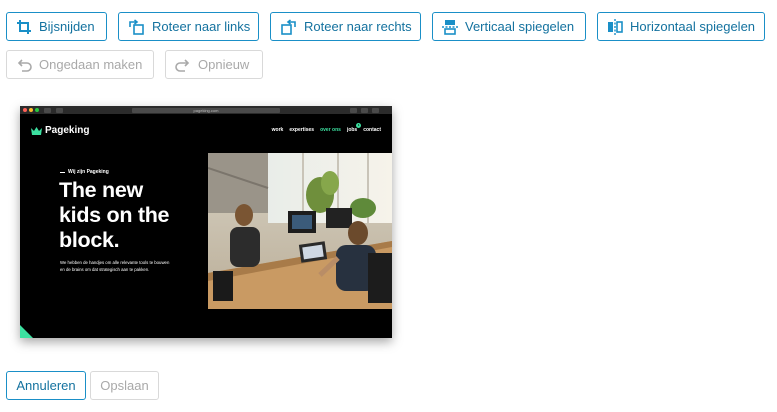  Describe the element at coordinates (201, 26) in the screenshot. I see `rotate-left-label: Roteer naar links` at that location.